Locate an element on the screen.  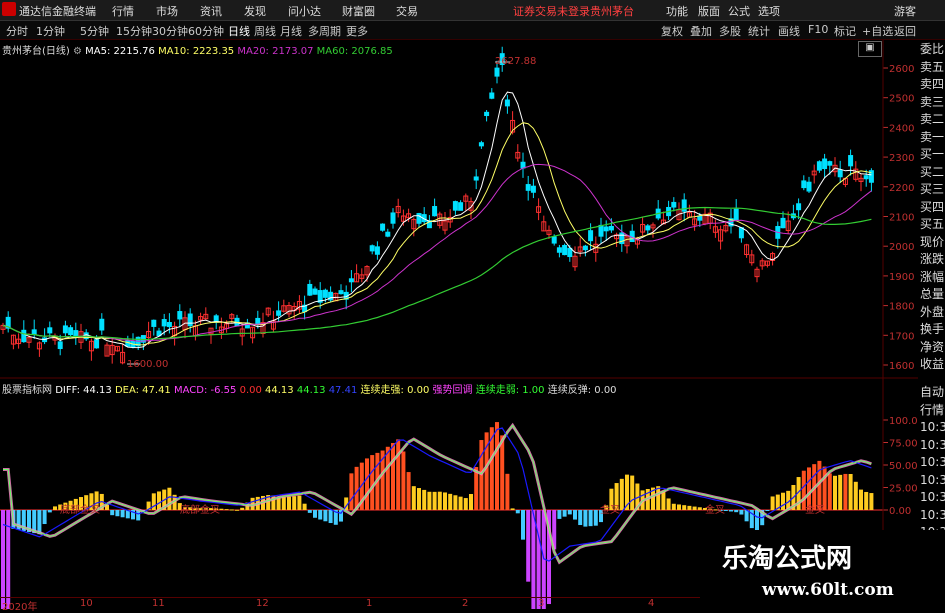
main-title: 贵州茅台(日线) is located at coordinates (36, 51).